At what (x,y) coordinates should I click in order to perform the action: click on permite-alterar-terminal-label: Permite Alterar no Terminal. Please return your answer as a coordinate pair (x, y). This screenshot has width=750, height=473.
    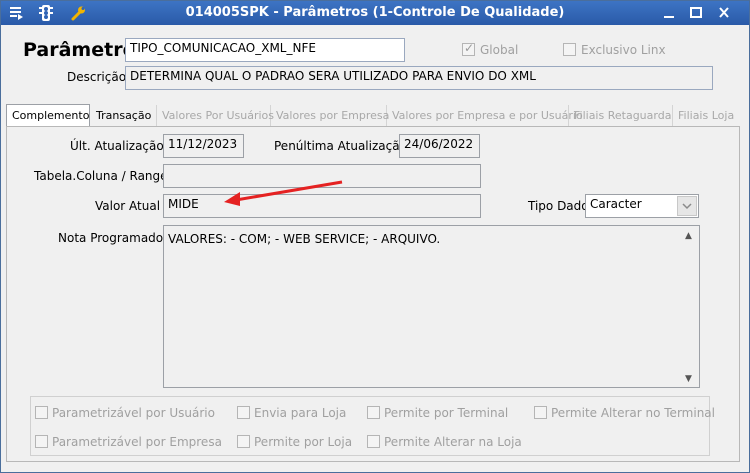
    Looking at the image, I should click on (633, 413).